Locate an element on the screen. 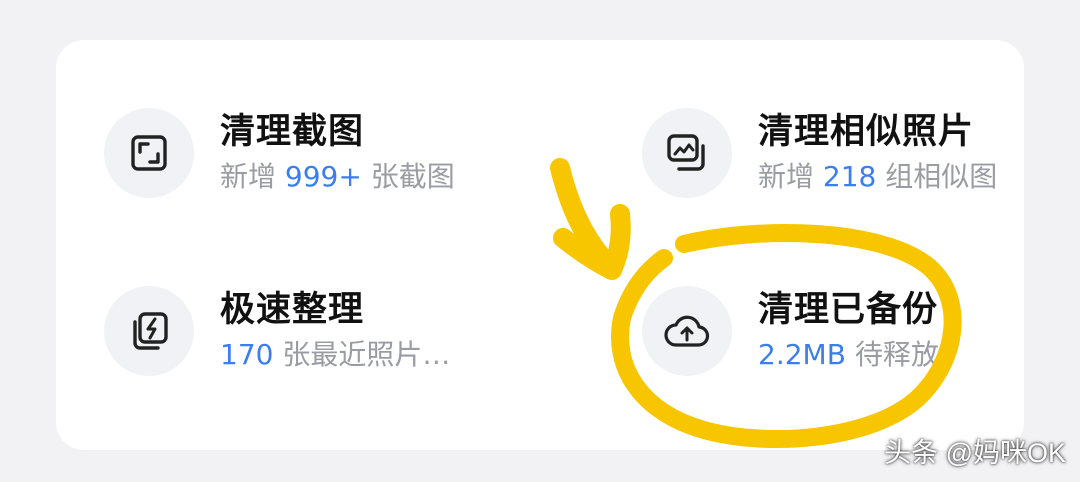  tile-clean-similar-photos: 清理相似照片 新增 218 组相似图 is located at coordinates (819, 153).